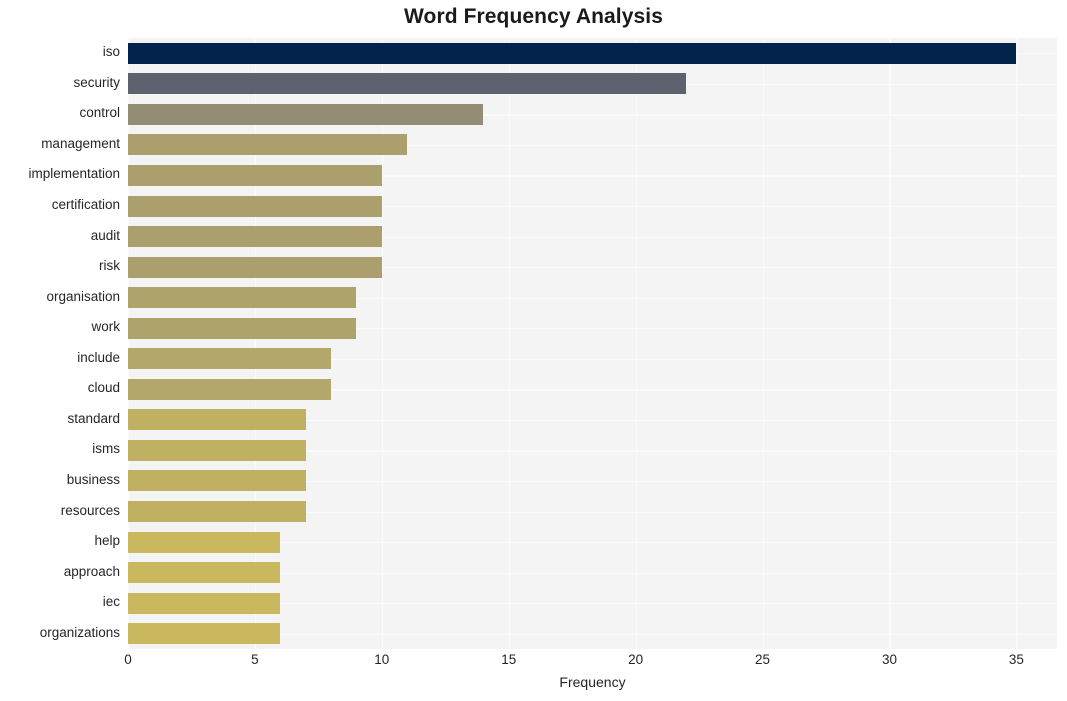  I want to click on y-tick-label-help: help, so click(107, 541).